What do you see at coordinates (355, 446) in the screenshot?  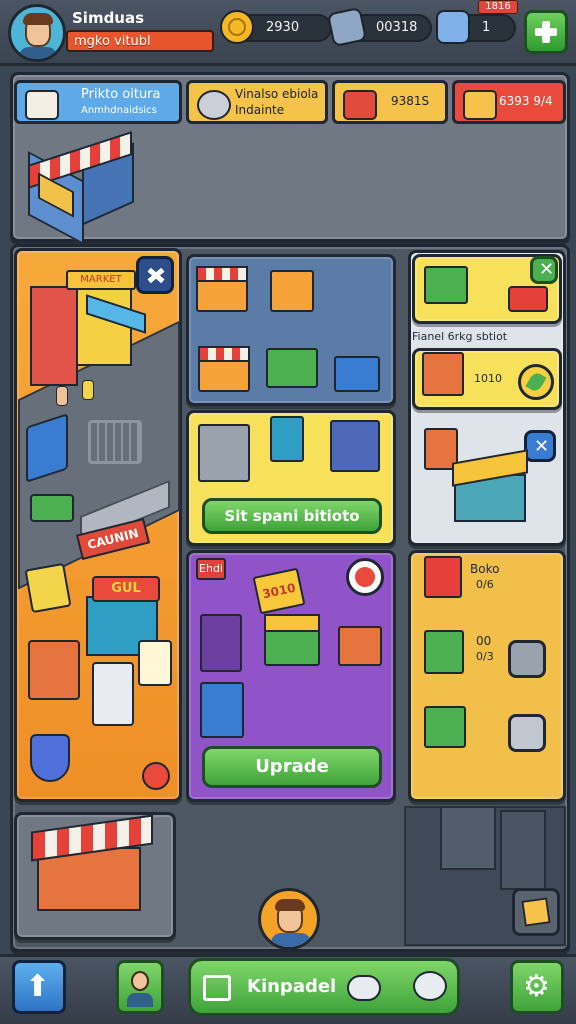 I see `blue-shelf` at bounding box center [355, 446].